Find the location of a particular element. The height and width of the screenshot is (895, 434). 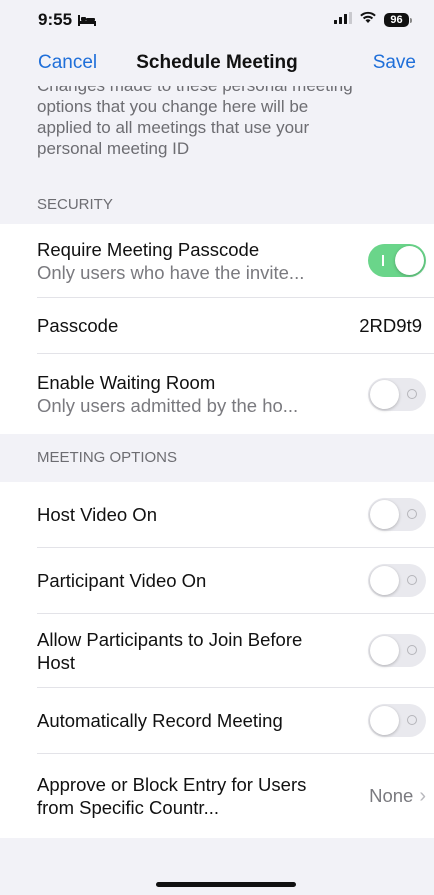

note-line: Changes made to these personal meeting is located at coordinates (215, 91).